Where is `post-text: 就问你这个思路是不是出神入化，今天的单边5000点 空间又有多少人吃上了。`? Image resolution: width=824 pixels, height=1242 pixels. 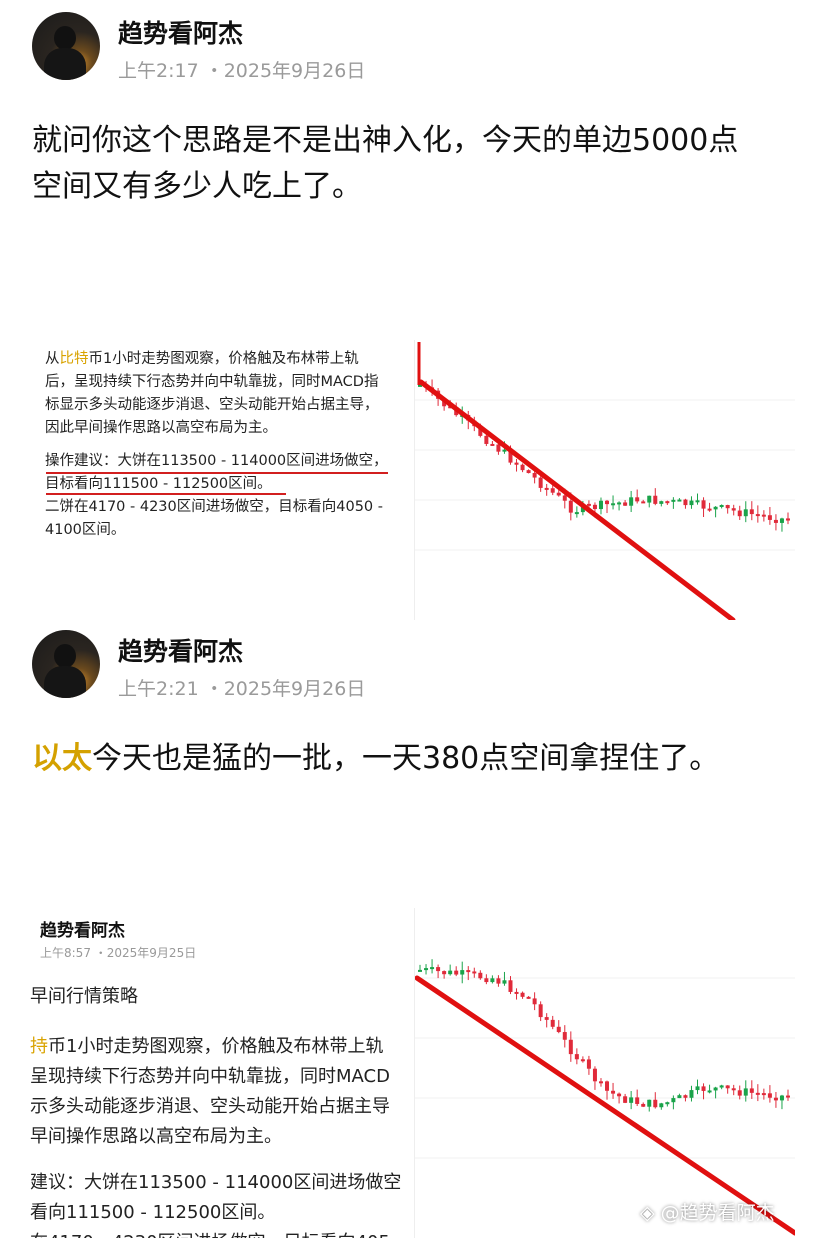
post-text: 就问你这个思路是不是出神入化，今天的单边5000点 空间又有多少人吃上了。 is located at coordinates (385, 163).